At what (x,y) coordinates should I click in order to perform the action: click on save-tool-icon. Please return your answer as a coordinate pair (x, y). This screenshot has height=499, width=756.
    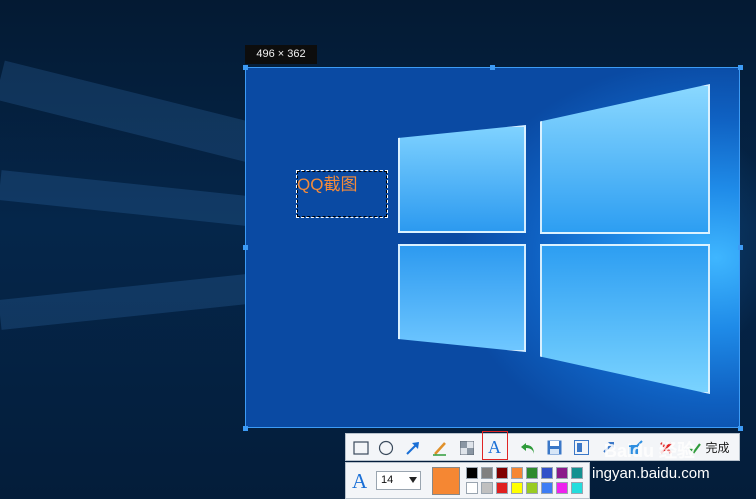
    Looking at the image, I should click on (554, 447).